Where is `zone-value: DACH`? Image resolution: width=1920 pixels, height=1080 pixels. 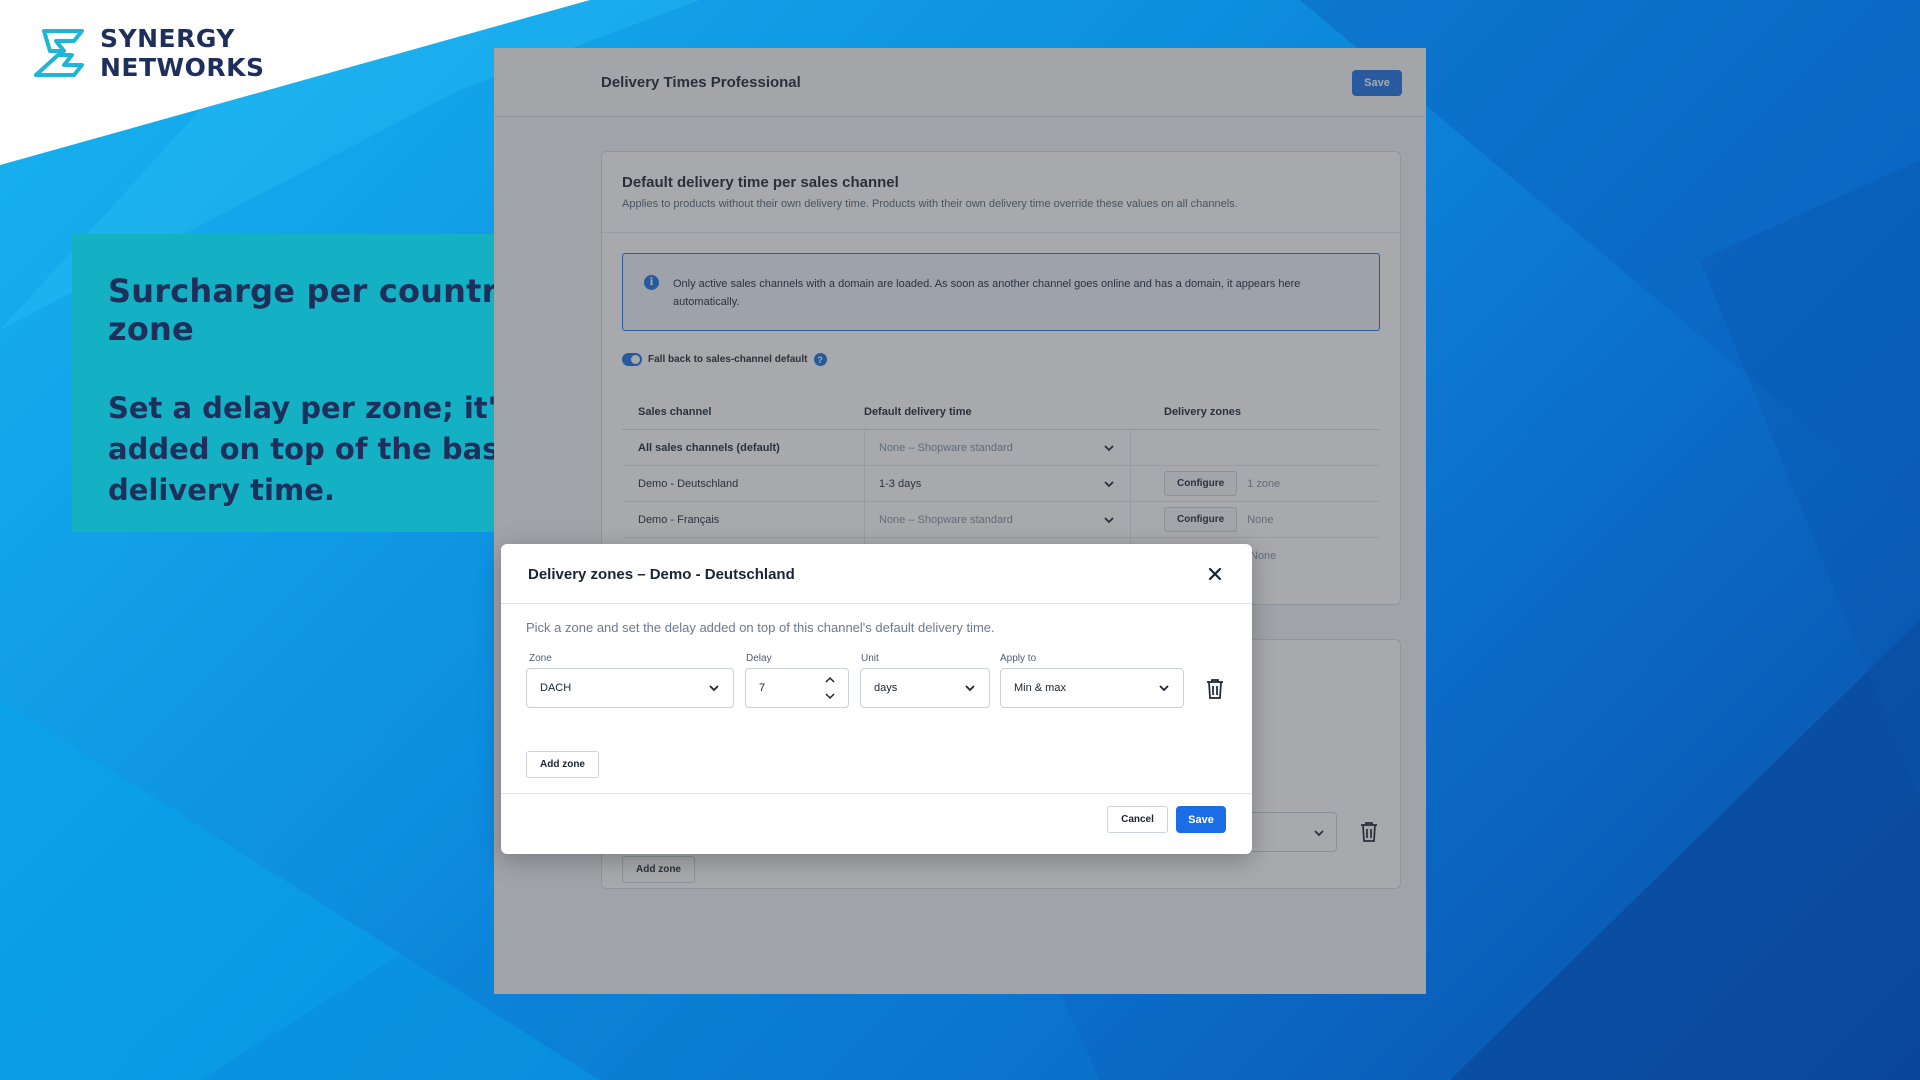
zone-value: DACH is located at coordinates (556, 688).